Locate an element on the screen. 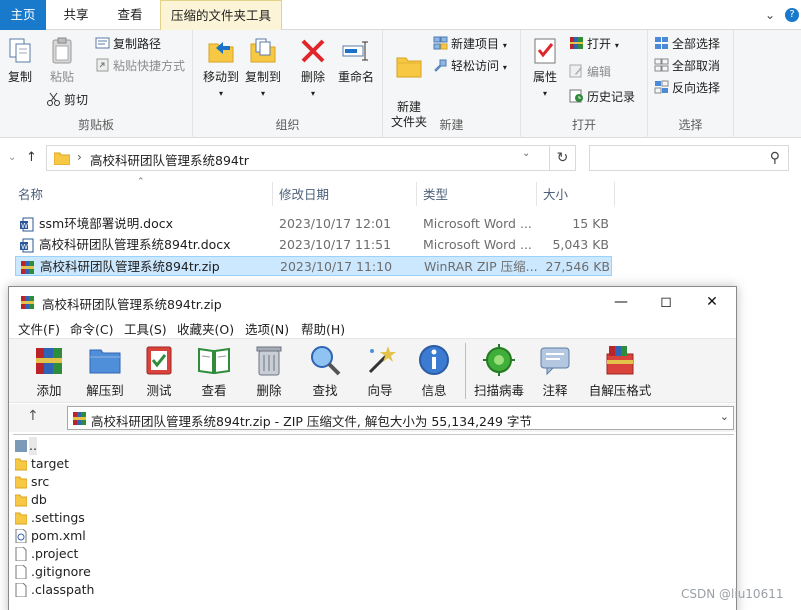 This screenshot has width=801, height=610. select-all-button: 全部选择 is located at coordinates (687, 44).